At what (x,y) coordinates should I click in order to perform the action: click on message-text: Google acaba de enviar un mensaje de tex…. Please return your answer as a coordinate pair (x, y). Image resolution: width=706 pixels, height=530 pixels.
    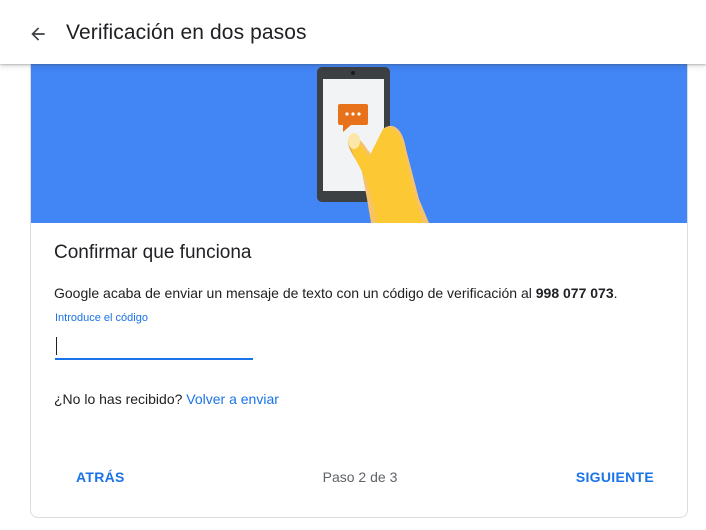
    Looking at the image, I should click on (295, 293).